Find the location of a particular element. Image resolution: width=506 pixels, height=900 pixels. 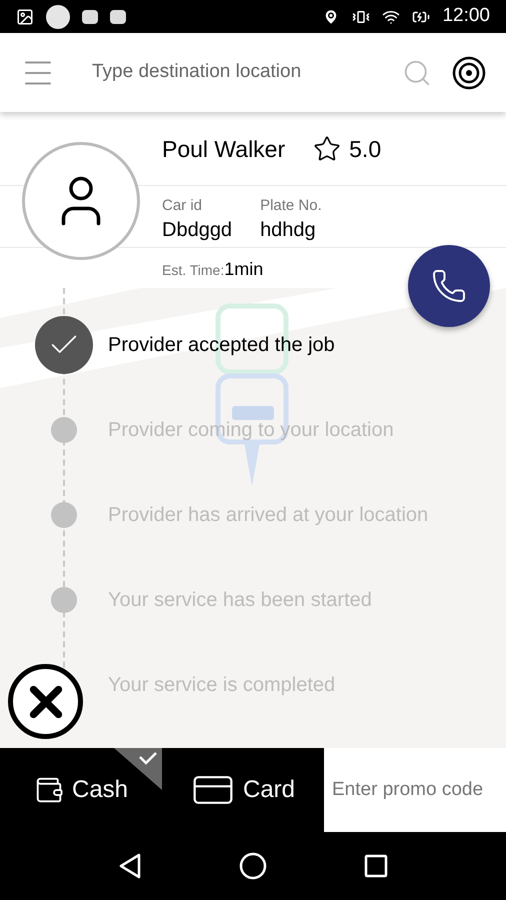

step-label: Provider accepted the job is located at coordinates (221, 345).